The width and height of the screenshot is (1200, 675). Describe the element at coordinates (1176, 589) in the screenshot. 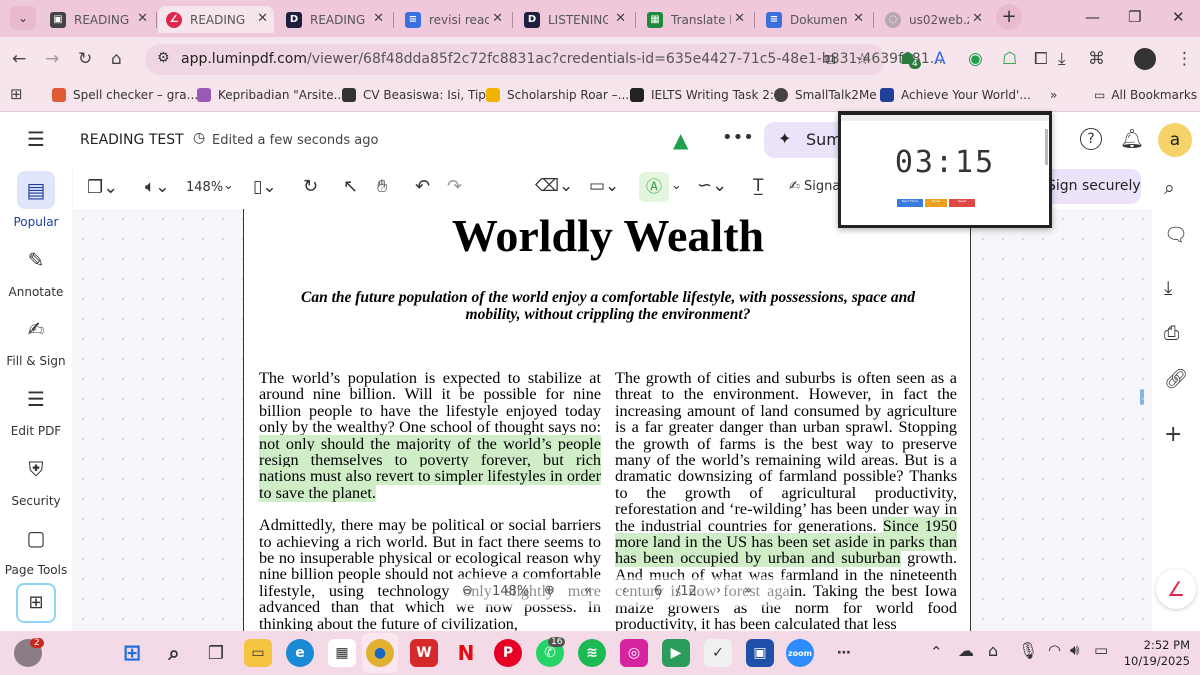

I see `lumin-fab-icon: ∠` at that location.